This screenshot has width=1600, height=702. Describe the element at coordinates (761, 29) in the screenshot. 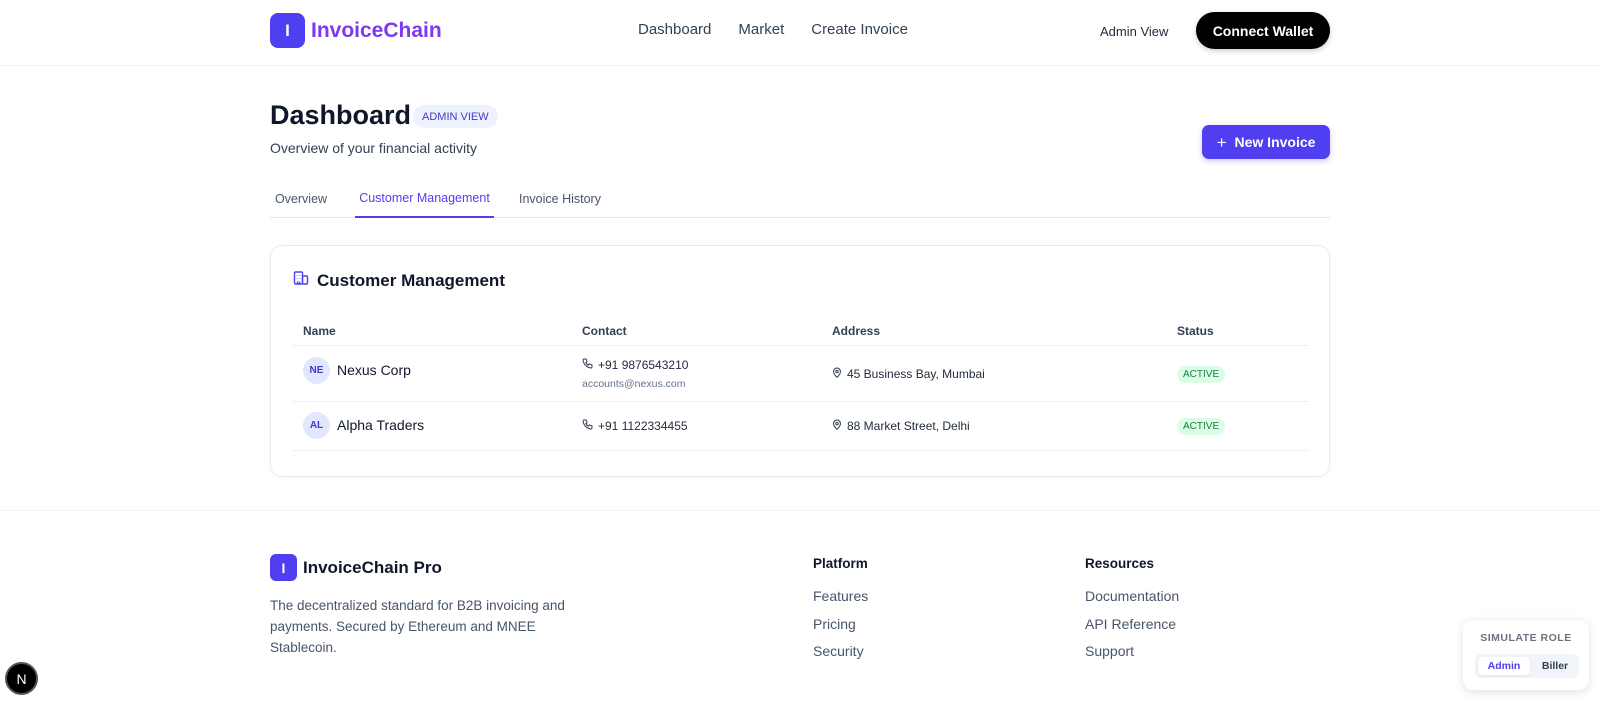

I see `nav-market: Market` at that location.